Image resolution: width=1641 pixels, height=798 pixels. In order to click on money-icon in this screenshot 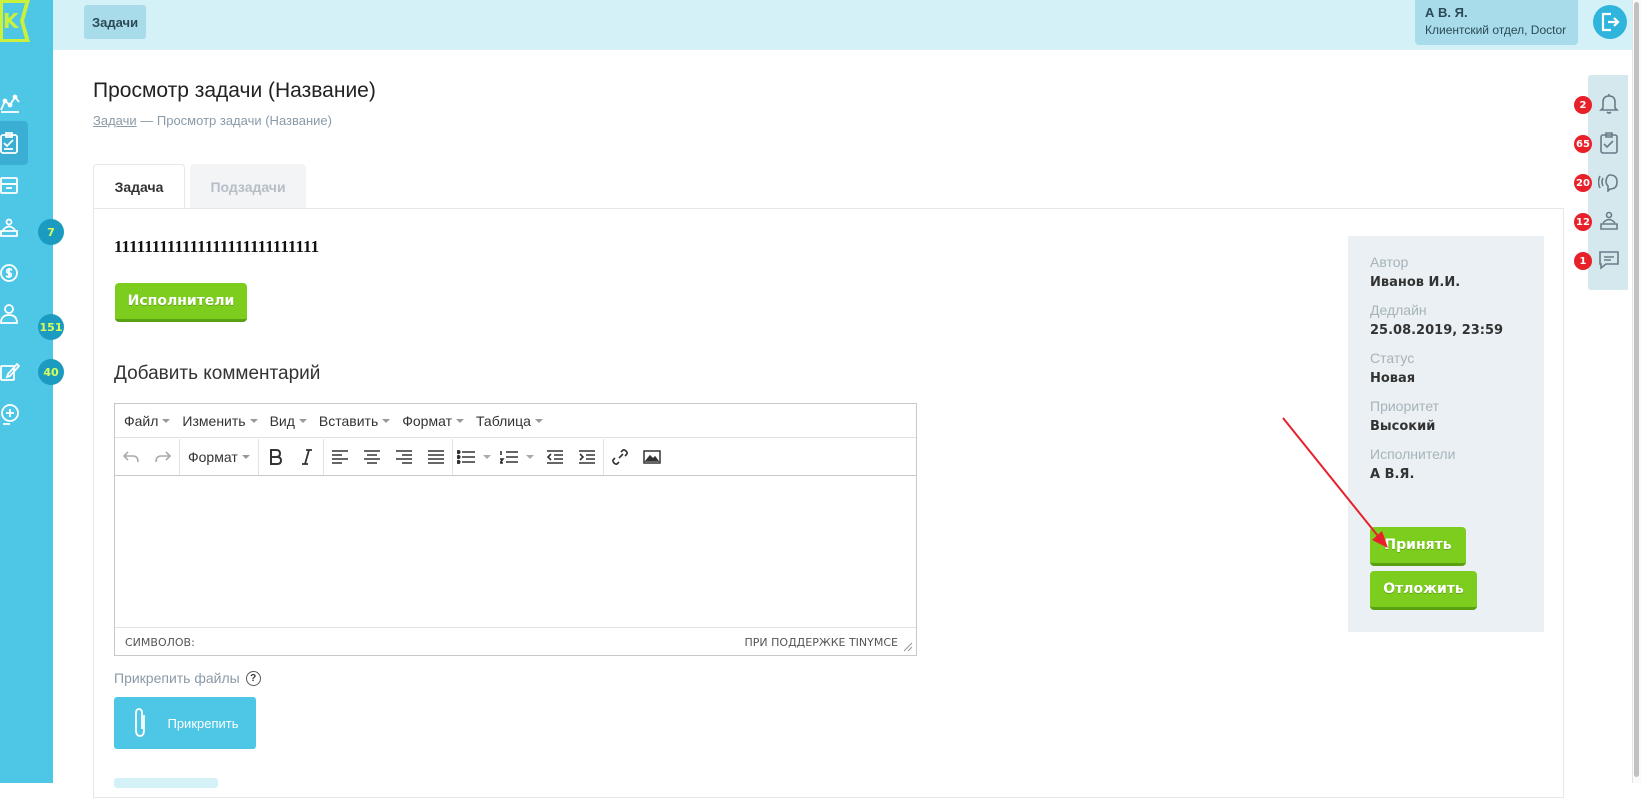, I will do `click(9, 273)`.